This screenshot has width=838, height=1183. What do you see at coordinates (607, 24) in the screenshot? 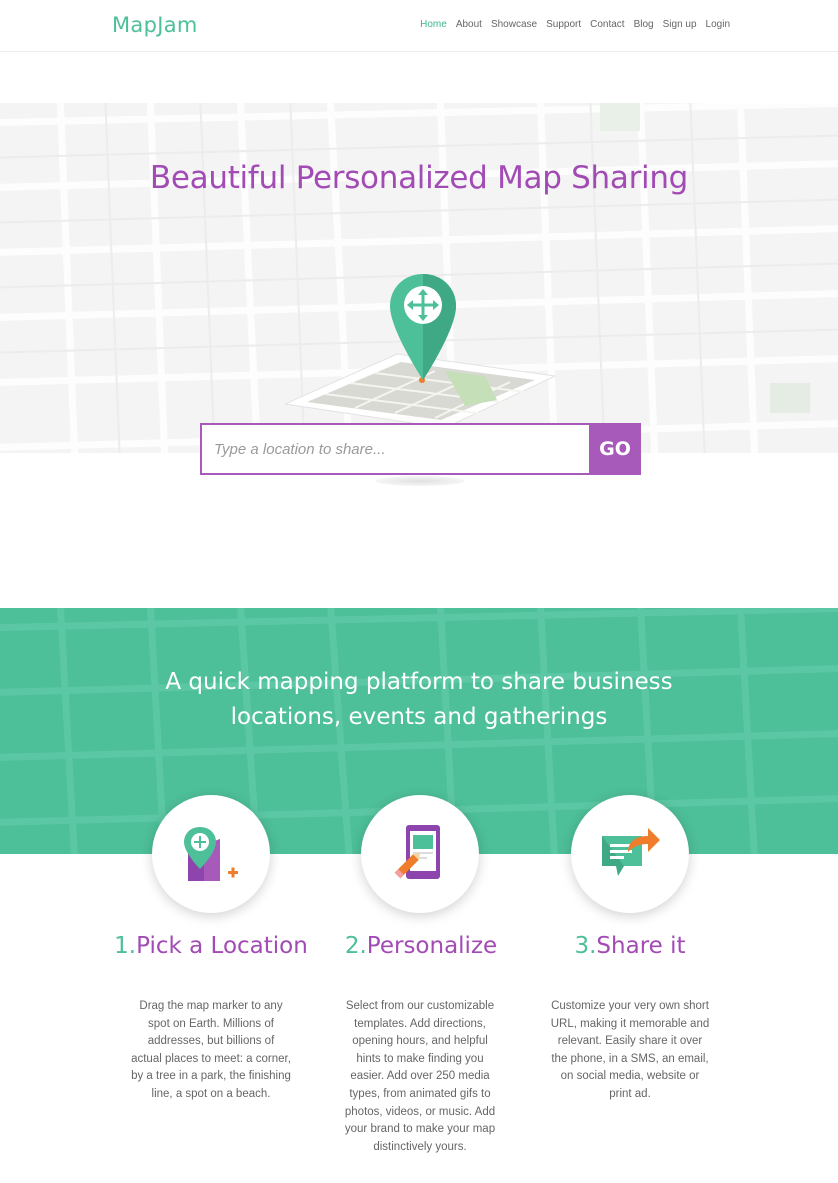
I see `nav-contact: Contact` at bounding box center [607, 24].